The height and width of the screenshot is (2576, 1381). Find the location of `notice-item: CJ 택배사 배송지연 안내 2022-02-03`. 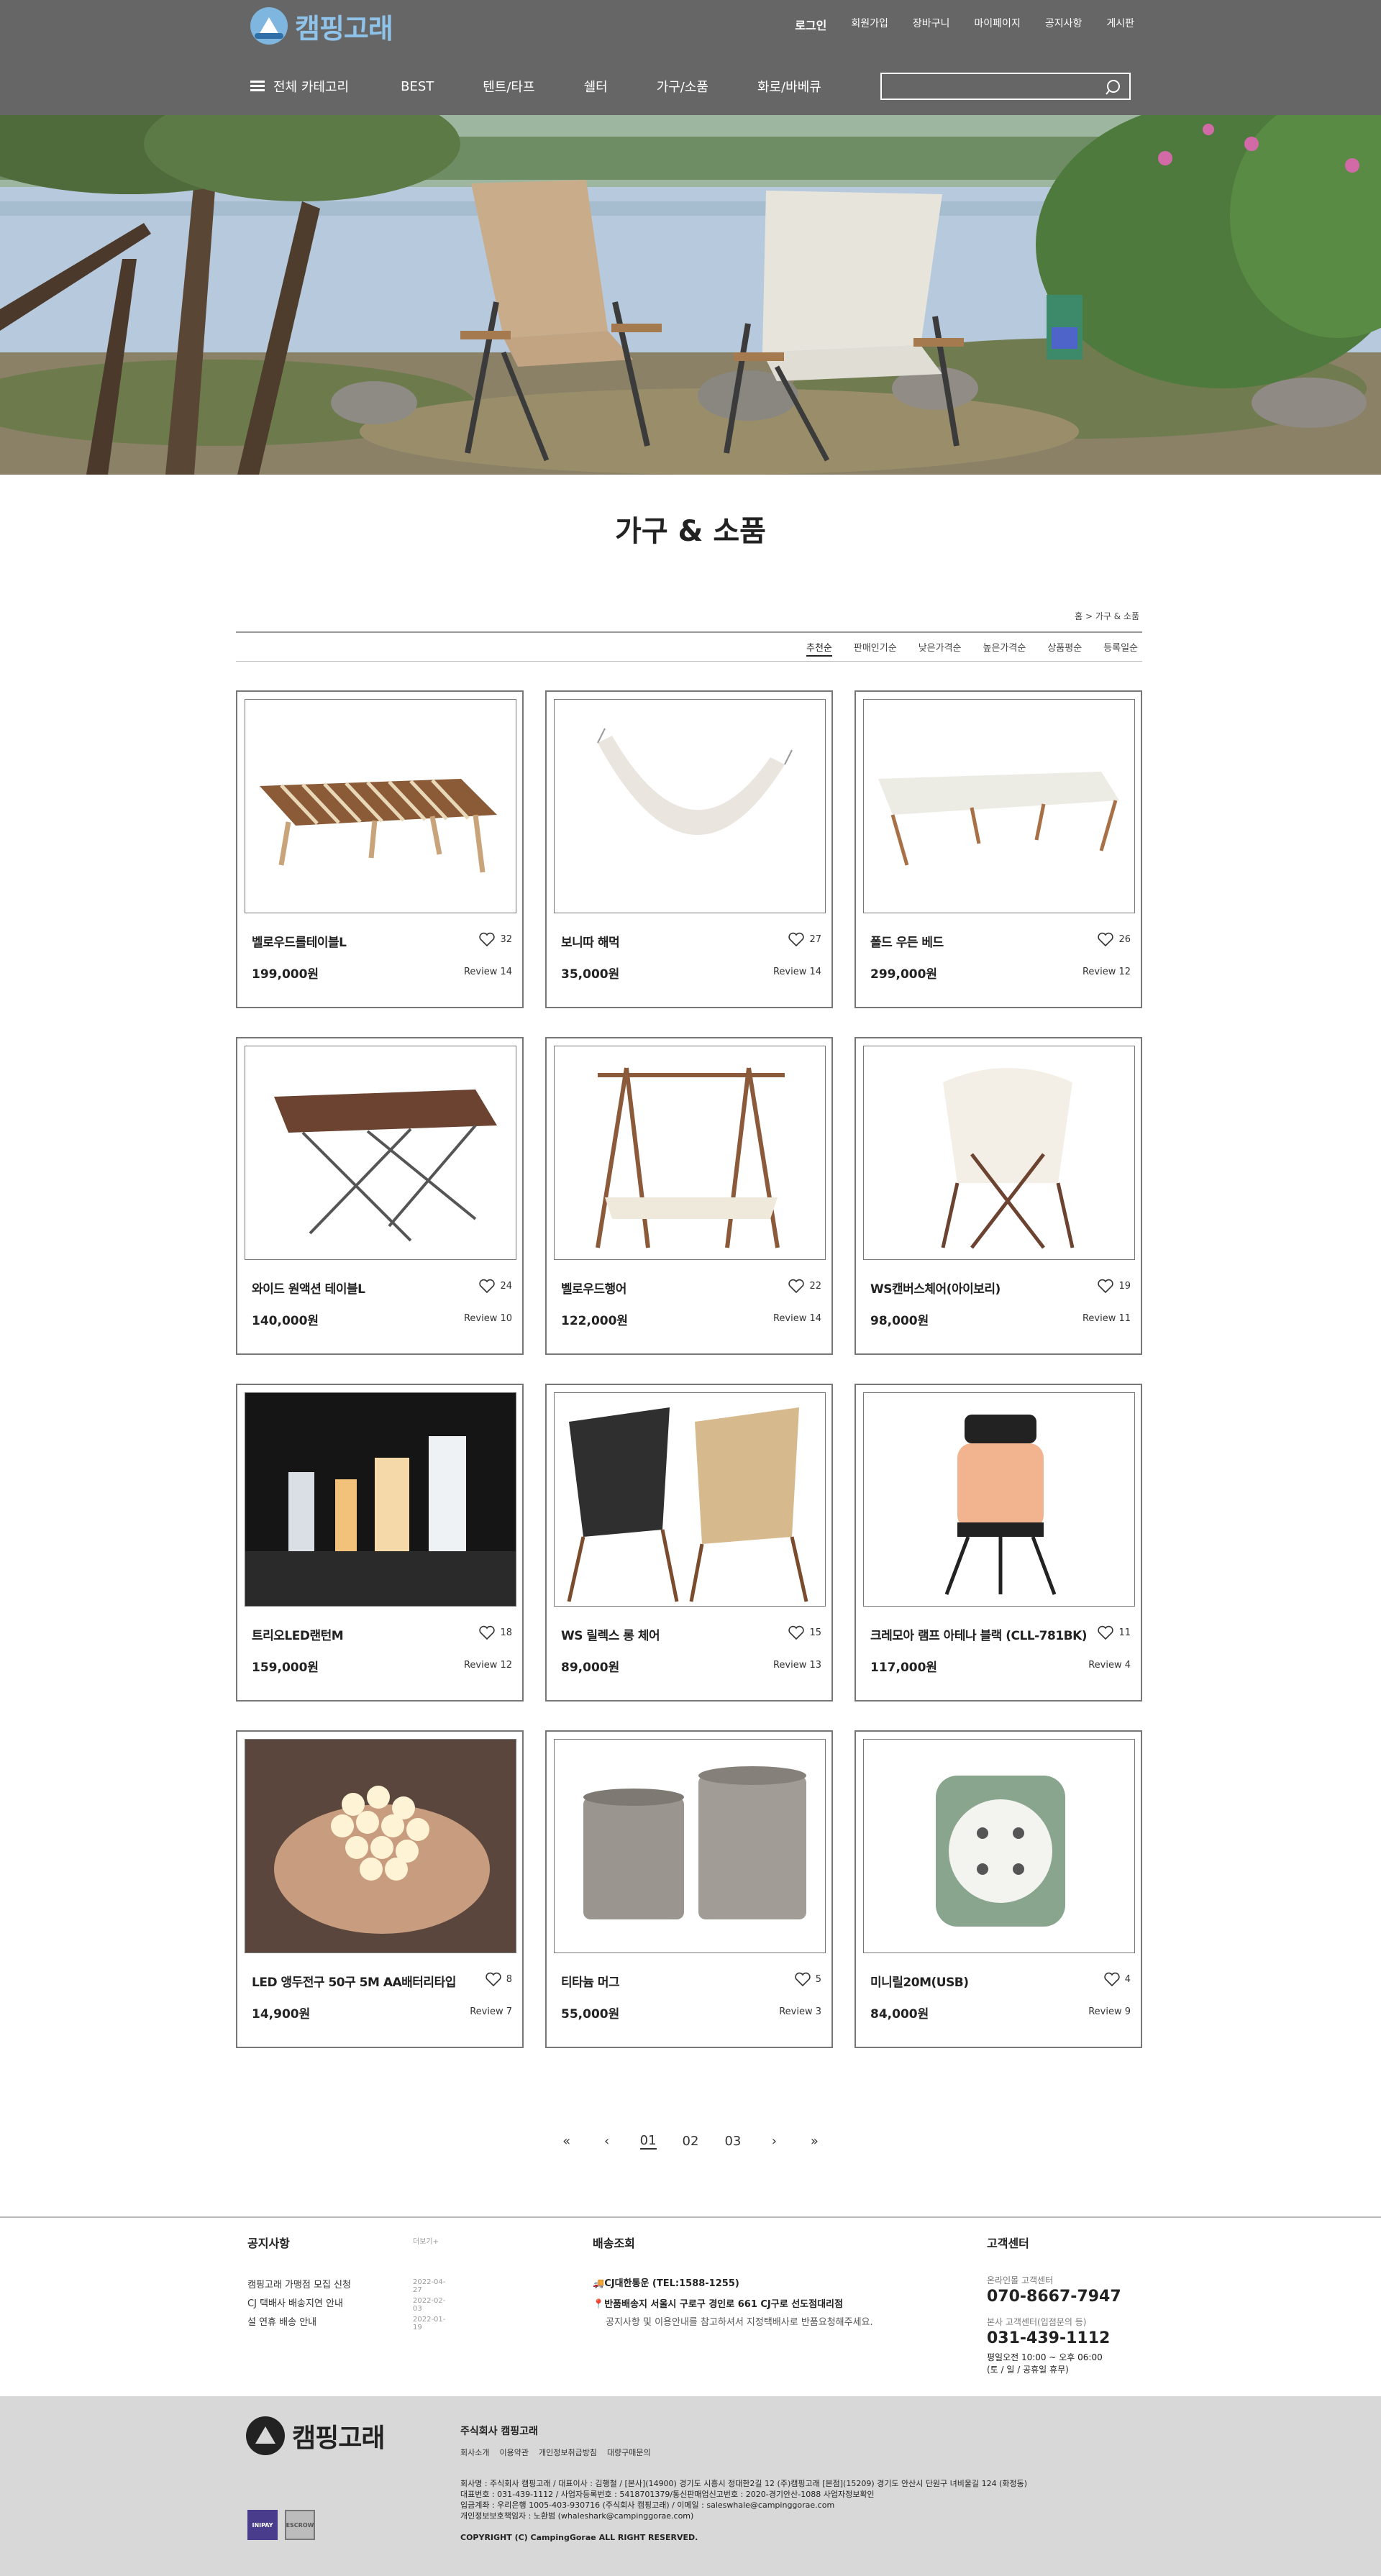

notice-item: CJ 택배사 배송지연 안내 2022-02-03 is located at coordinates (348, 2305).